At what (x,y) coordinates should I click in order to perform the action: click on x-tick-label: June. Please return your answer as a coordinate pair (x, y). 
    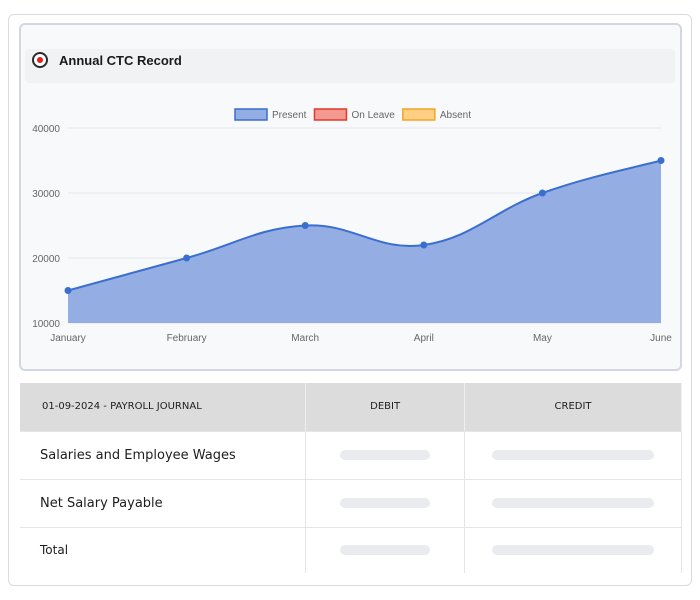
    Looking at the image, I should click on (661, 338).